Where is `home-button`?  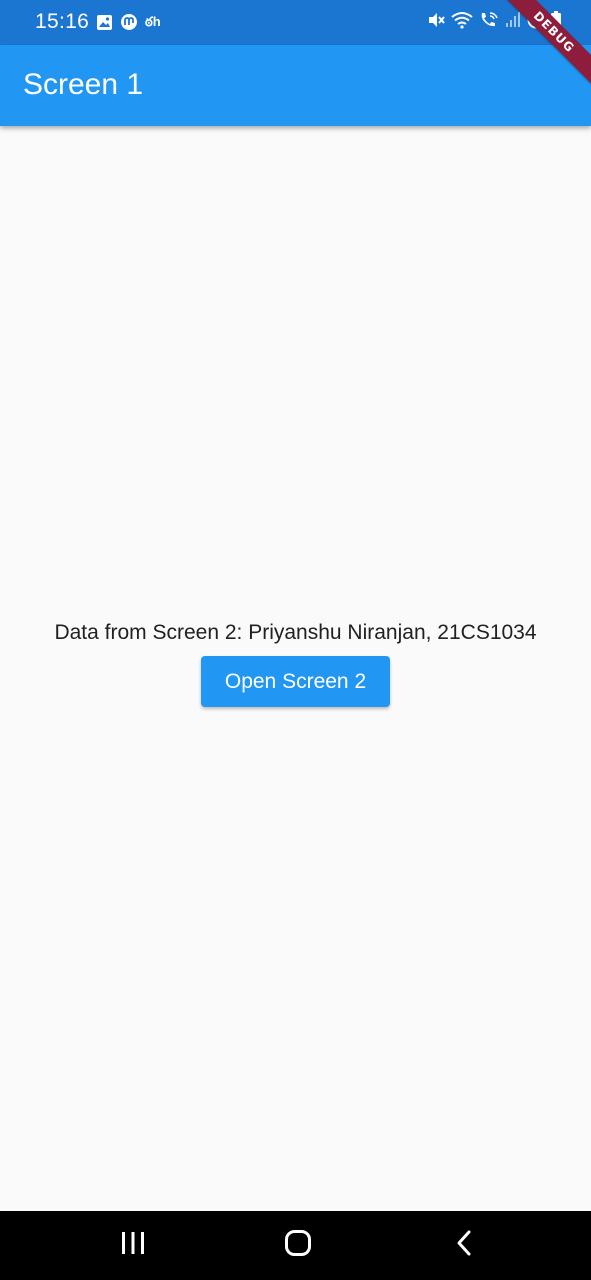 home-button is located at coordinates (298, 1245).